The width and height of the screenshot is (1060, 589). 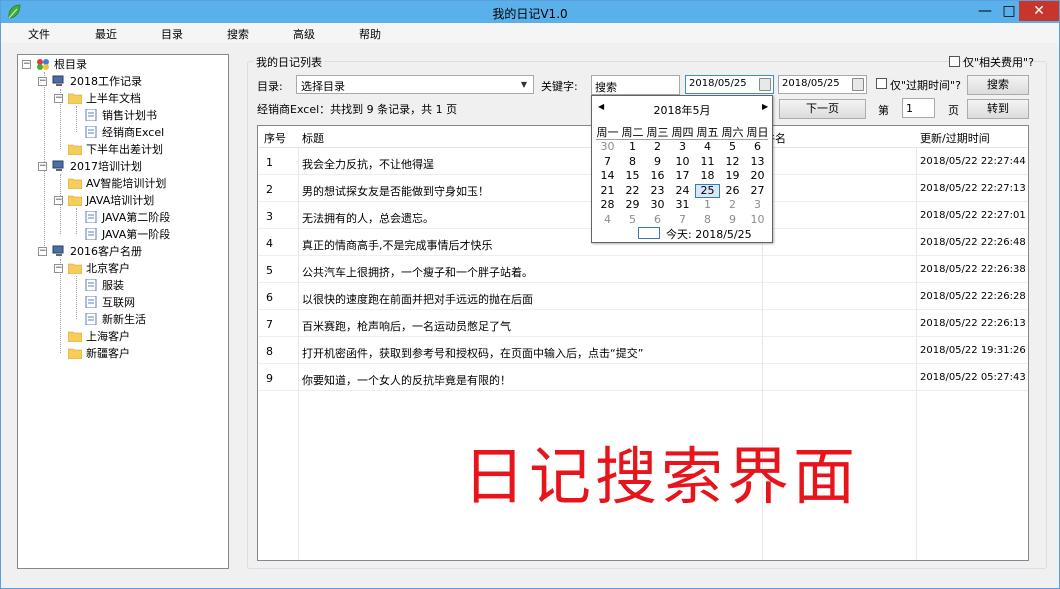 What do you see at coordinates (632, 205) in the screenshot?
I see `calendar-day: 29` at bounding box center [632, 205].